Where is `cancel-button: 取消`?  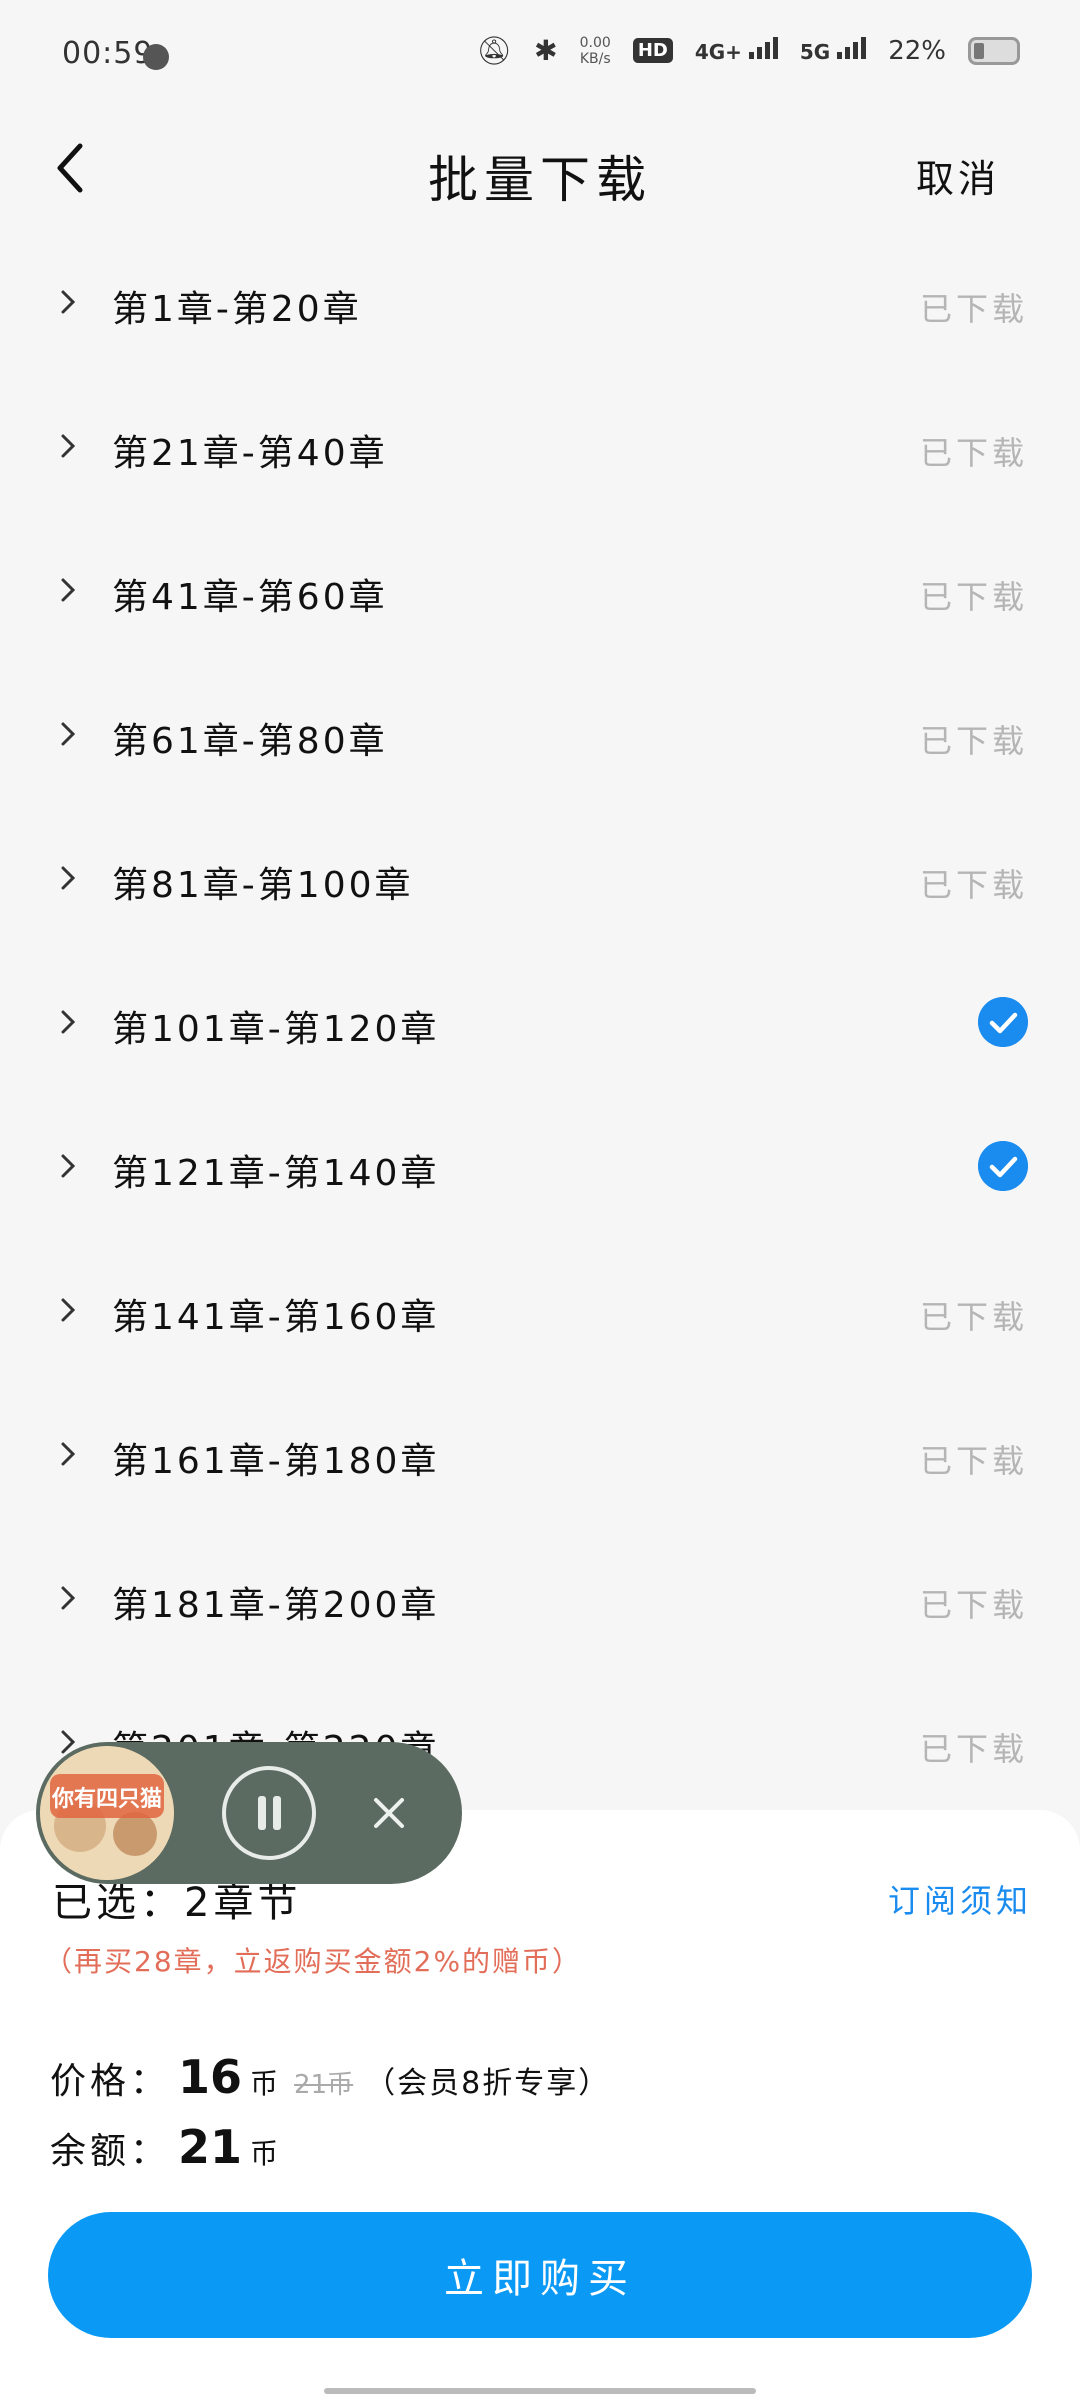 cancel-button: 取消 is located at coordinates (958, 175).